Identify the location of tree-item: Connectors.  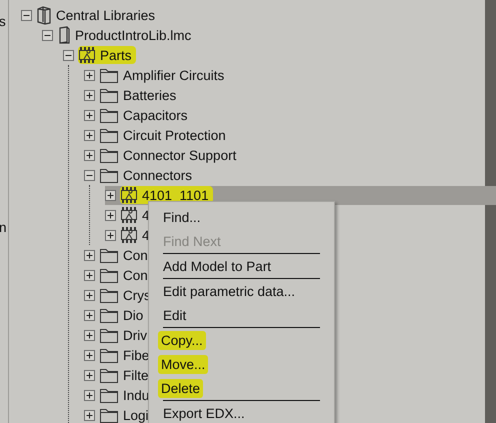
(157, 175).